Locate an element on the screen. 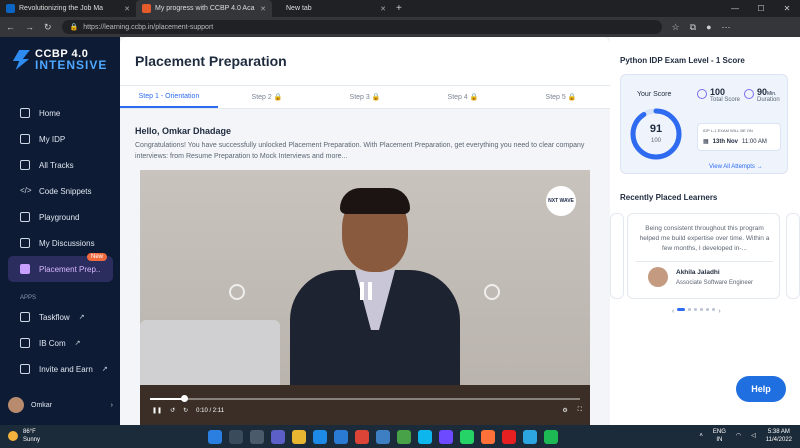 This screenshot has height=448, width=800. forward-icon: → is located at coordinates (29, 27).